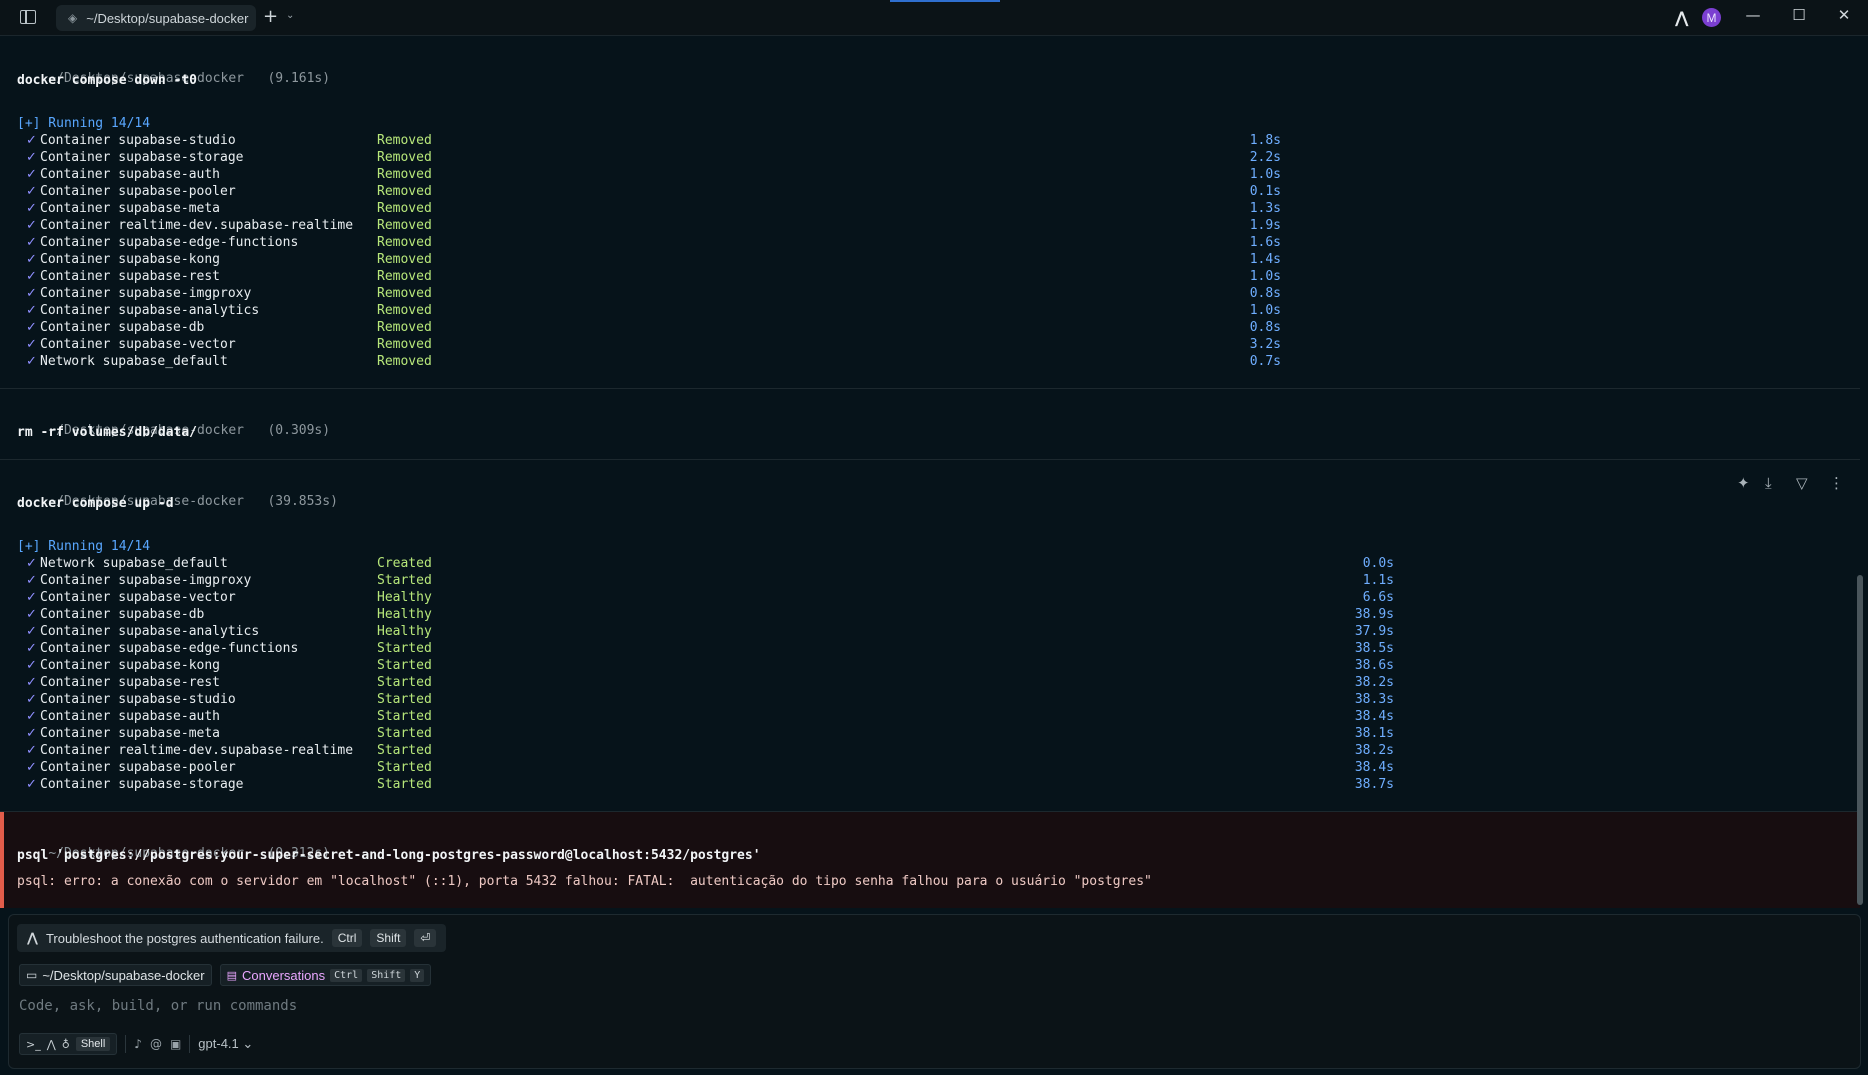 This screenshot has height=1075, width=1868. I want to click on image-icon: ▣, so click(175, 1044).